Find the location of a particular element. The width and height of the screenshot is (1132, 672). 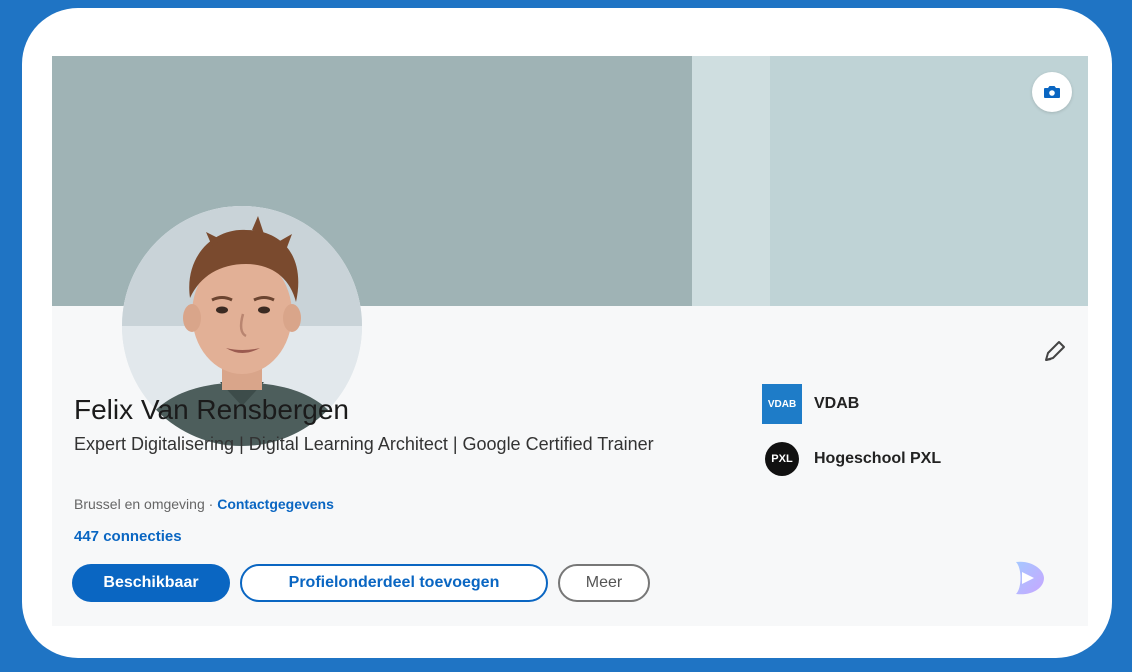

app-logo-icon is located at coordinates (1030, 578).